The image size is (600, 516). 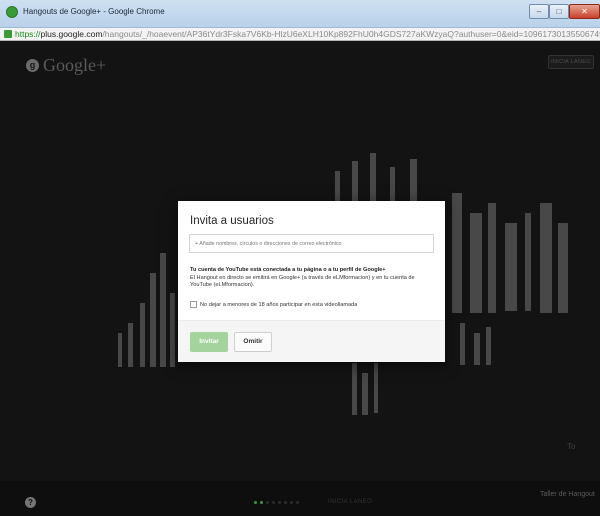 What do you see at coordinates (539, 11) in the screenshot?
I see `minimize-button: –` at bounding box center [539, 11].